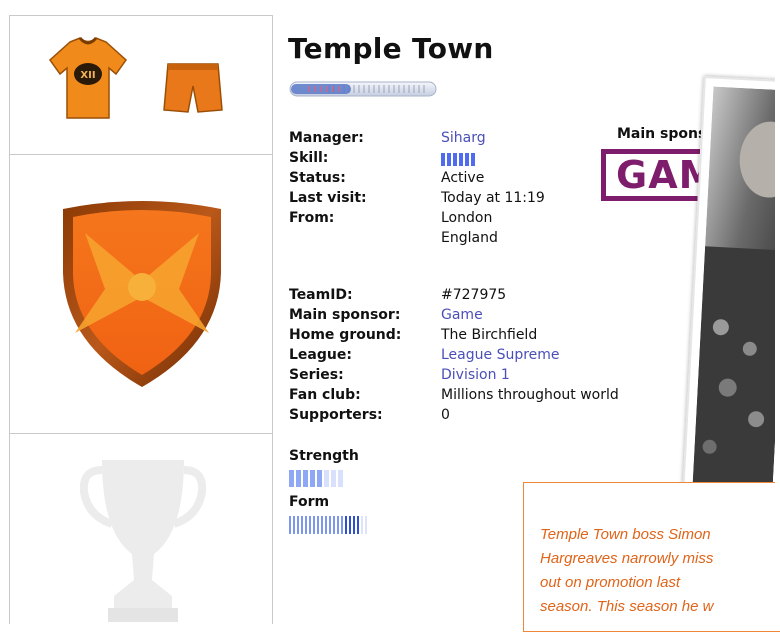 The image size is (780, 632). I want to click on fanclub-value: Millions throughout world, so click(530, 395).